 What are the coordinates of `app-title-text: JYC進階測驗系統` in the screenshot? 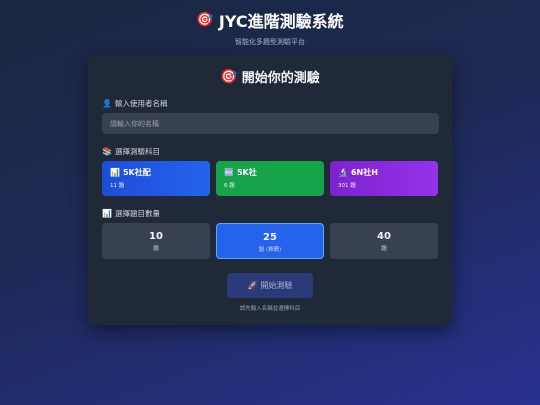 It's located at (281, 21).